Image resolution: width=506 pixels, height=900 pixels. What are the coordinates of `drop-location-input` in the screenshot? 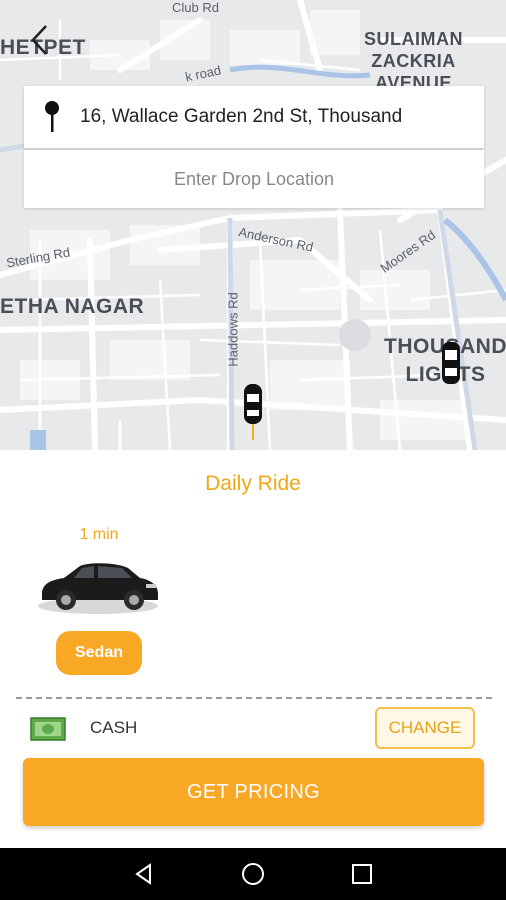 It's located at (254, 179).